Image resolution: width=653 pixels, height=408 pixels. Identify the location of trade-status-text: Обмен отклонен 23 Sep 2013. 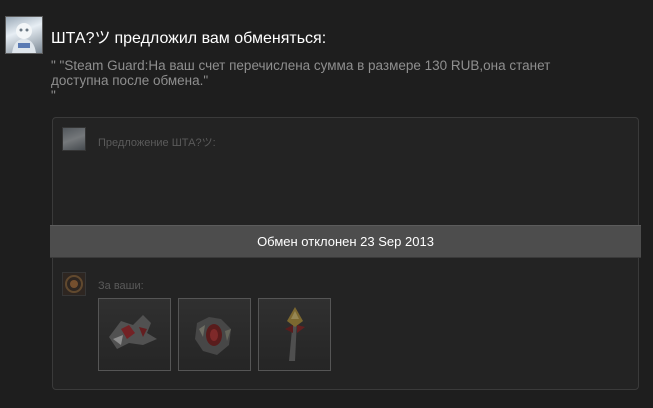
(345, 241).